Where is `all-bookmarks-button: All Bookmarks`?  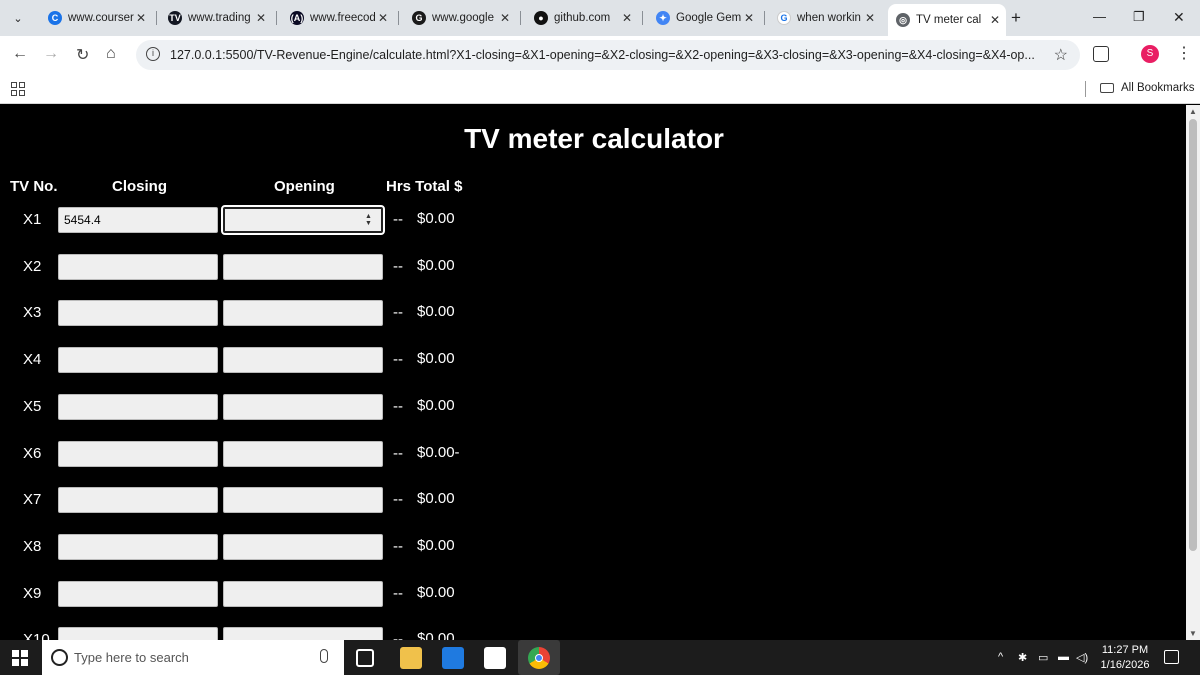 all-bookmarks-button: All Bookmarks is located at coordinates (1147, 88).